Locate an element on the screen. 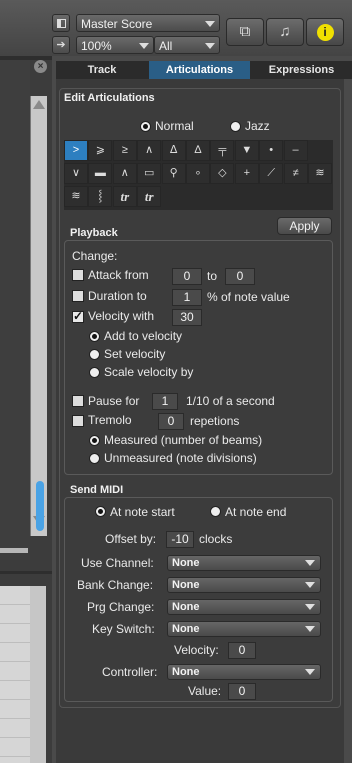  tab-track-label: Track is located at coordinates (102, 70).